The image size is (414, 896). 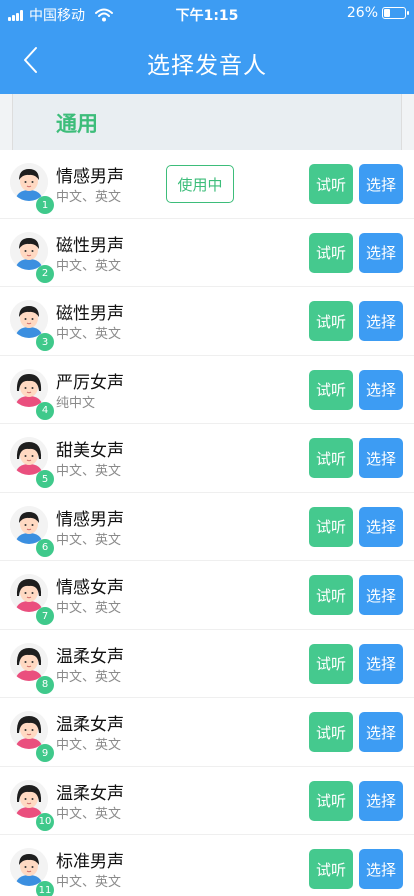 What do you see at coordinates (32, 462) in the screenshot?
I see `avatar: 5` at bounding box center [32, 462].